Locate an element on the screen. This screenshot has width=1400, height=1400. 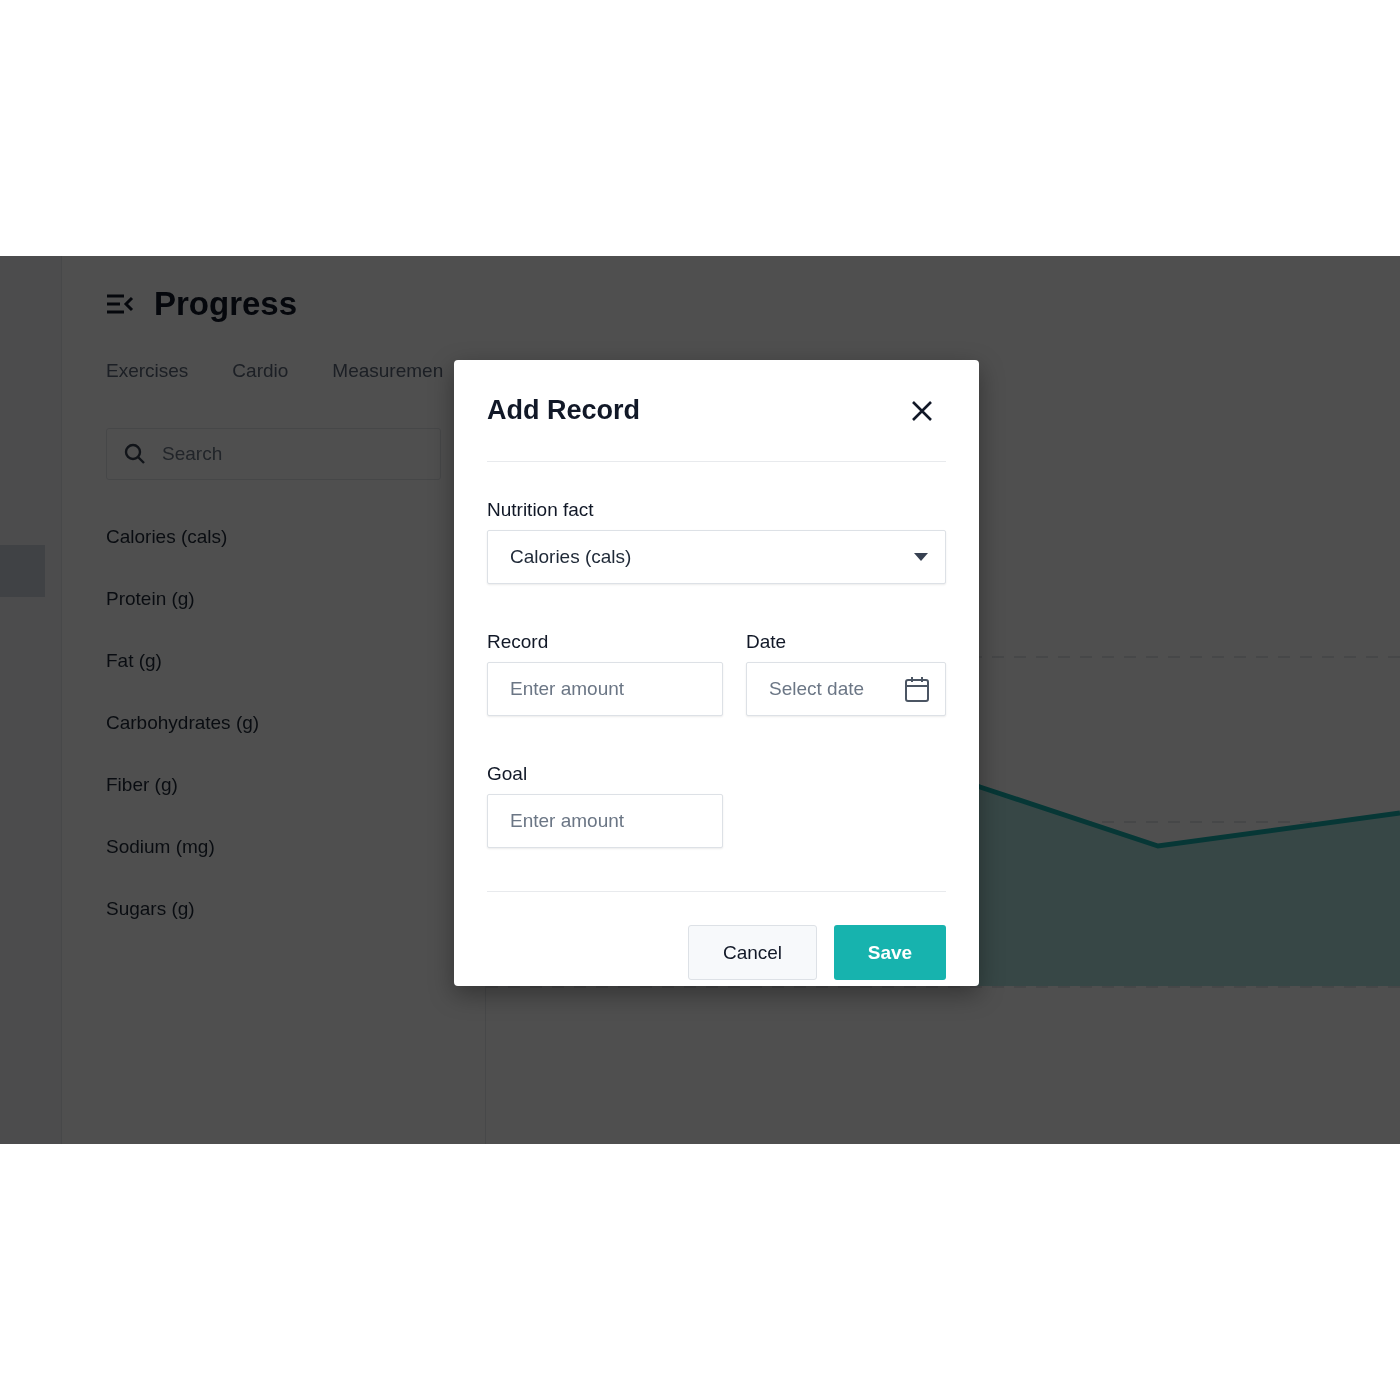
search-icon is located at coordinates (135, 454).